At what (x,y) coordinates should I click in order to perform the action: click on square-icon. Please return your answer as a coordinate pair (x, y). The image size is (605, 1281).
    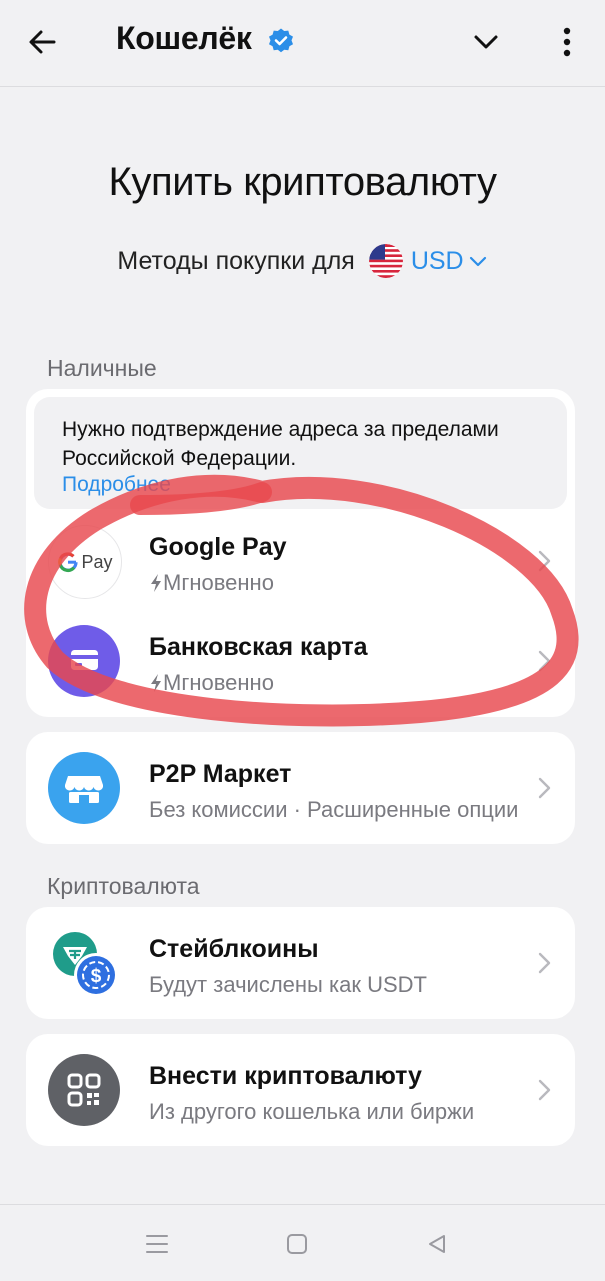
    Looking at the image, I should click on (297, 1244).